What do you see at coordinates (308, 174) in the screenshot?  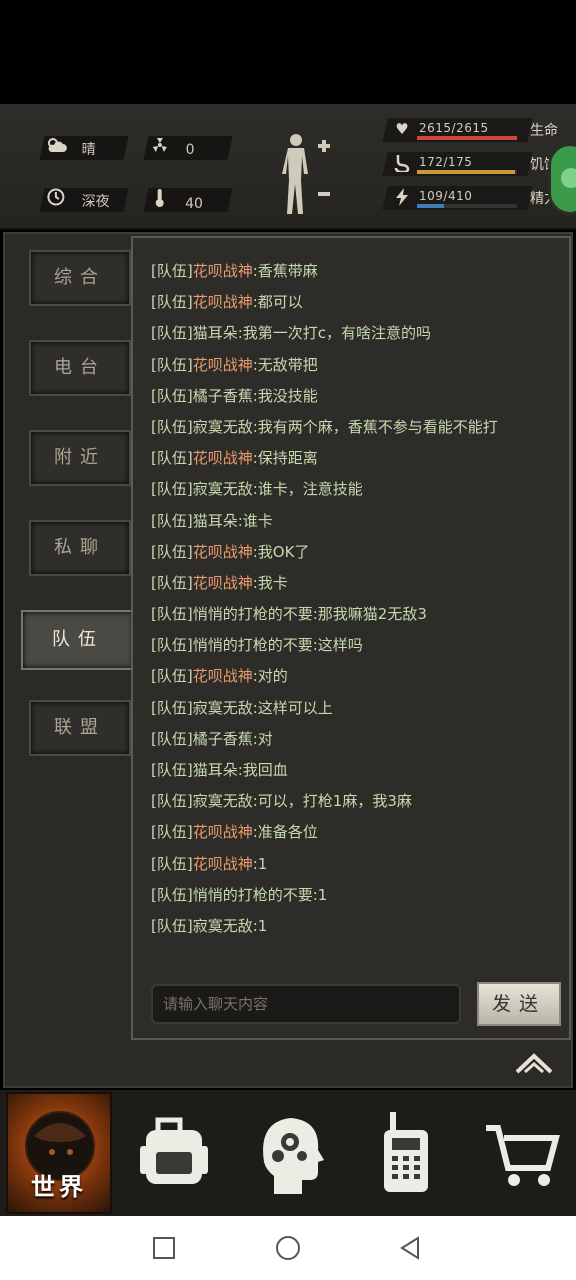 I see `character-body-icon` at bounding box center [308, 174].